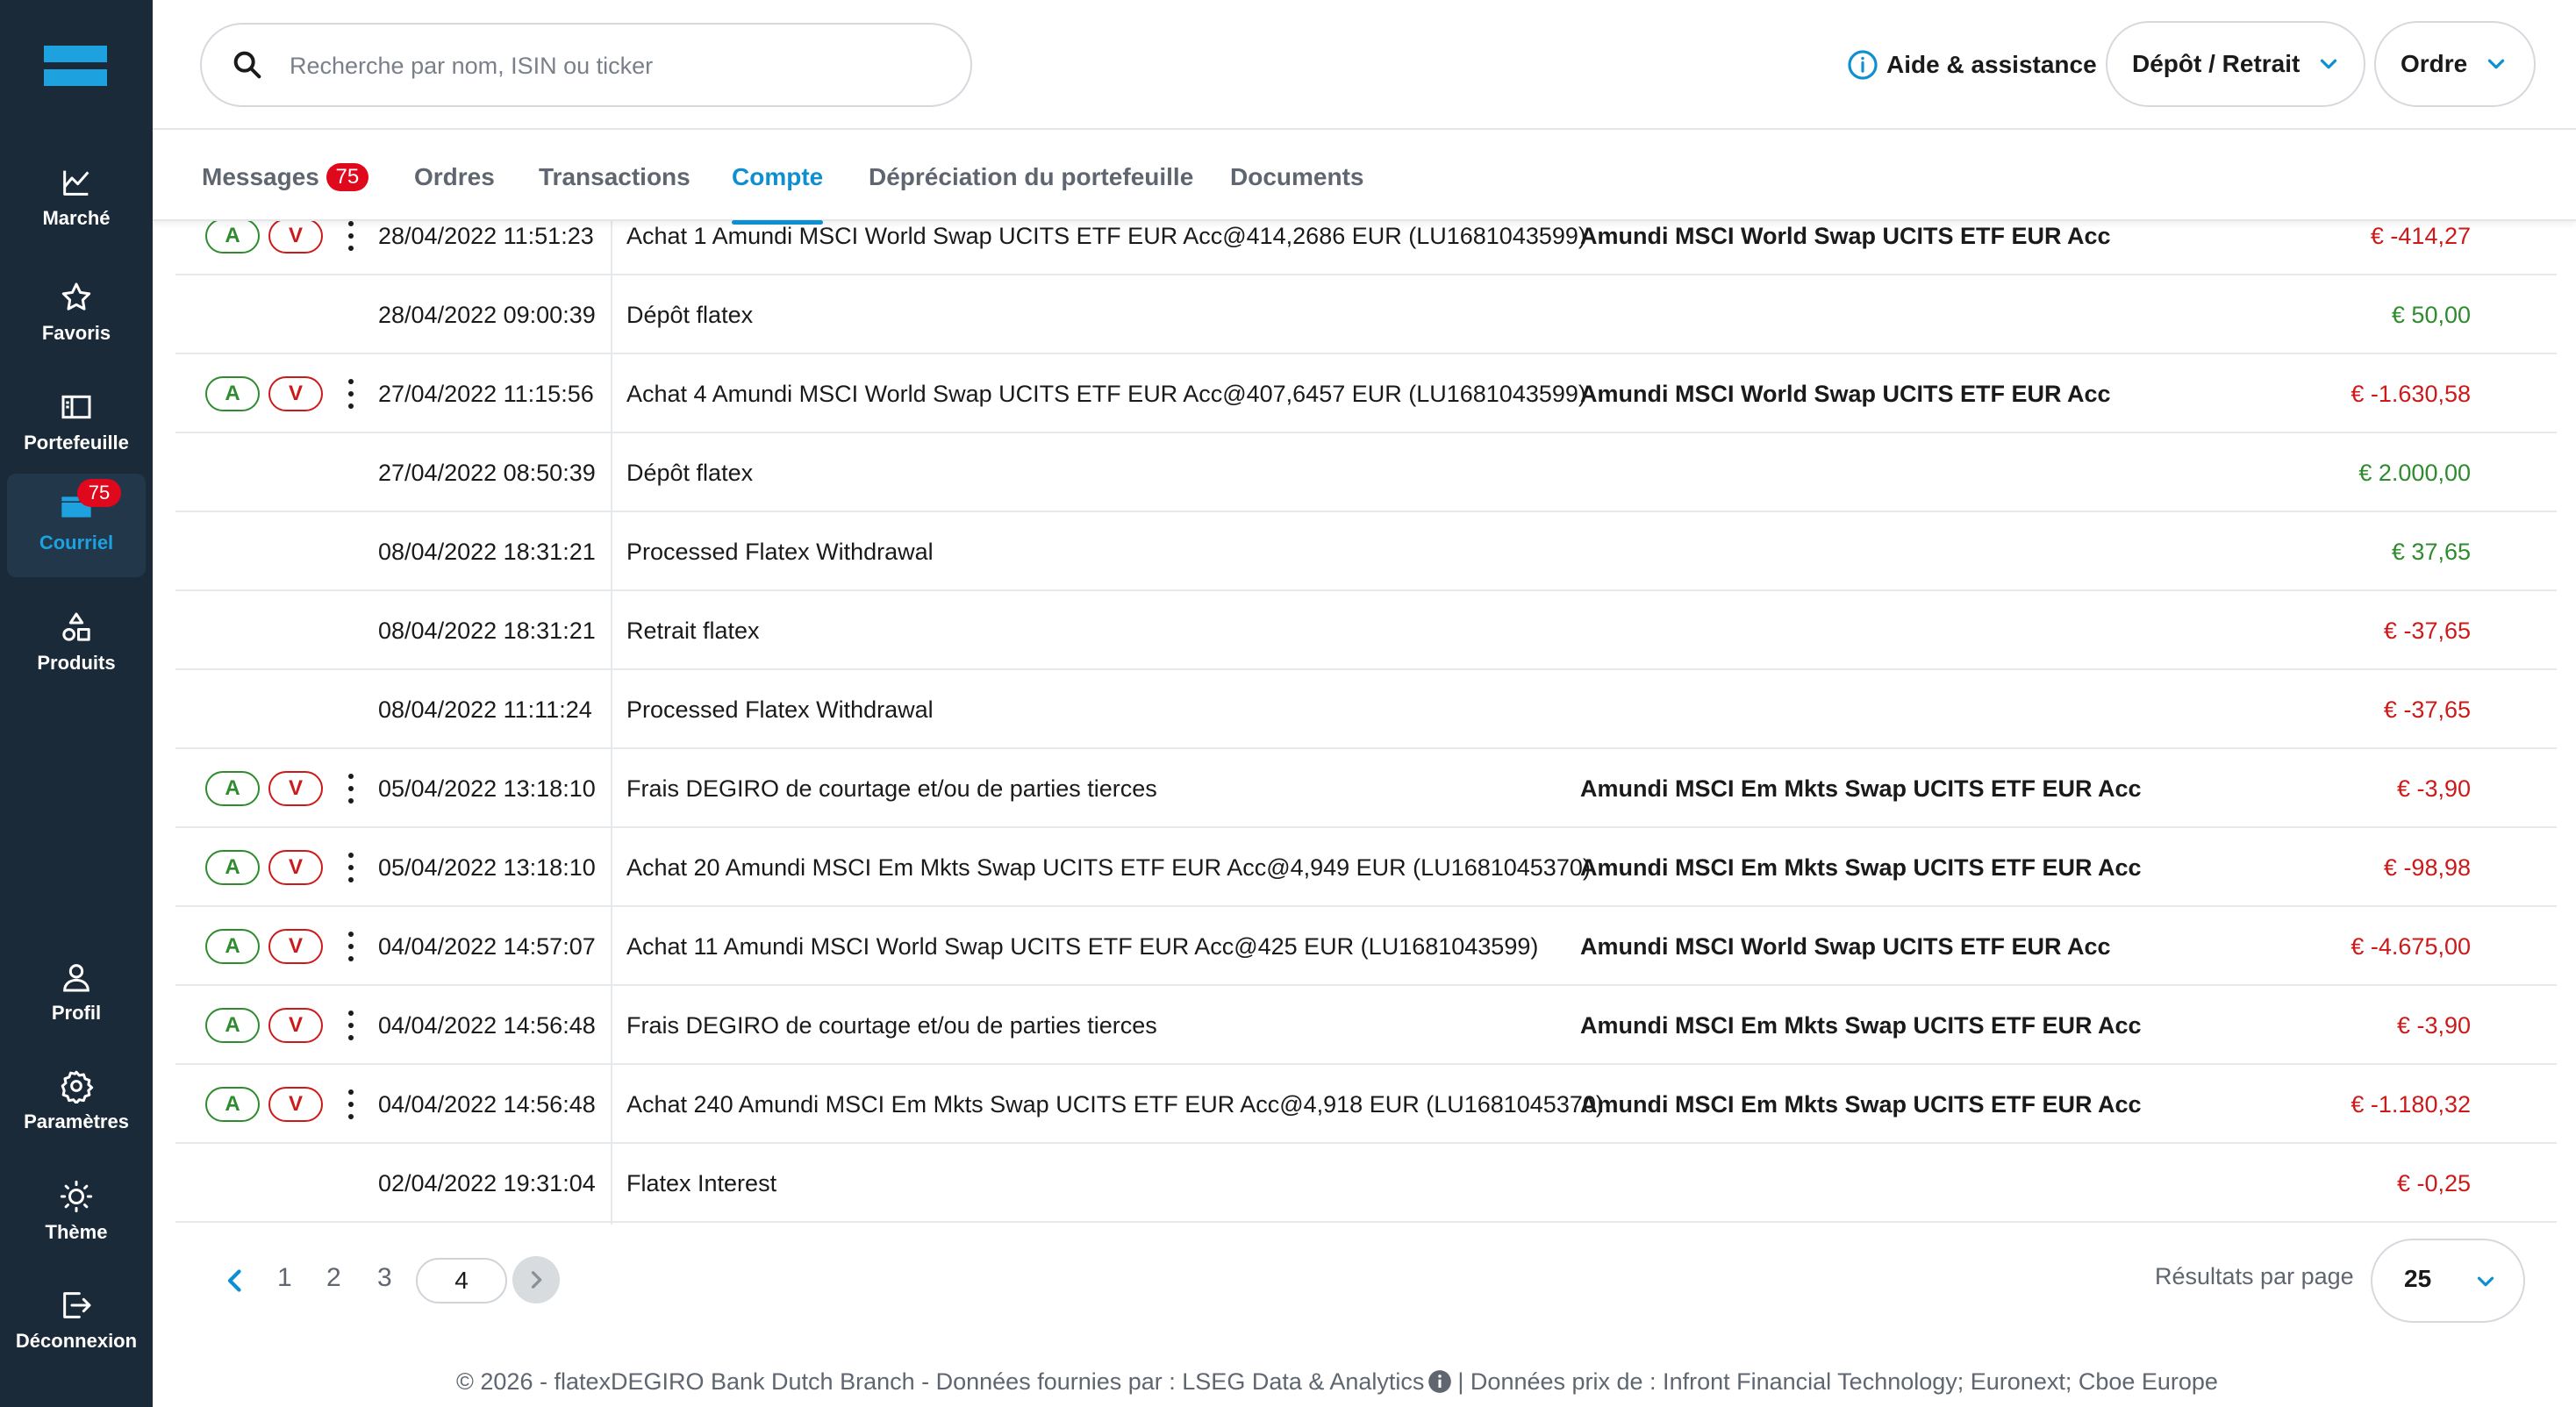  What do you see at coordinates (384, 1278) in the screenshot?
I see `page-link-3: 3` at bounding box center [384, 1278].